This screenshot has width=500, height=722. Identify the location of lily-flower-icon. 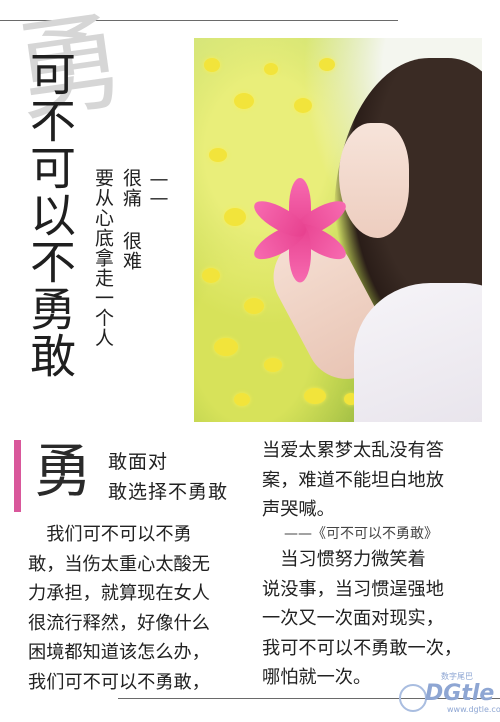
(300, 210).